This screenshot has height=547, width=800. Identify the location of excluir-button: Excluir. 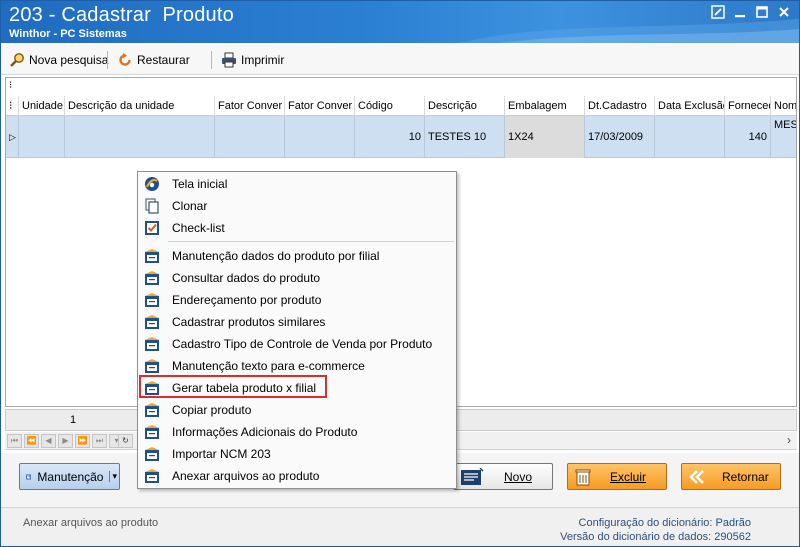
(617, 476).